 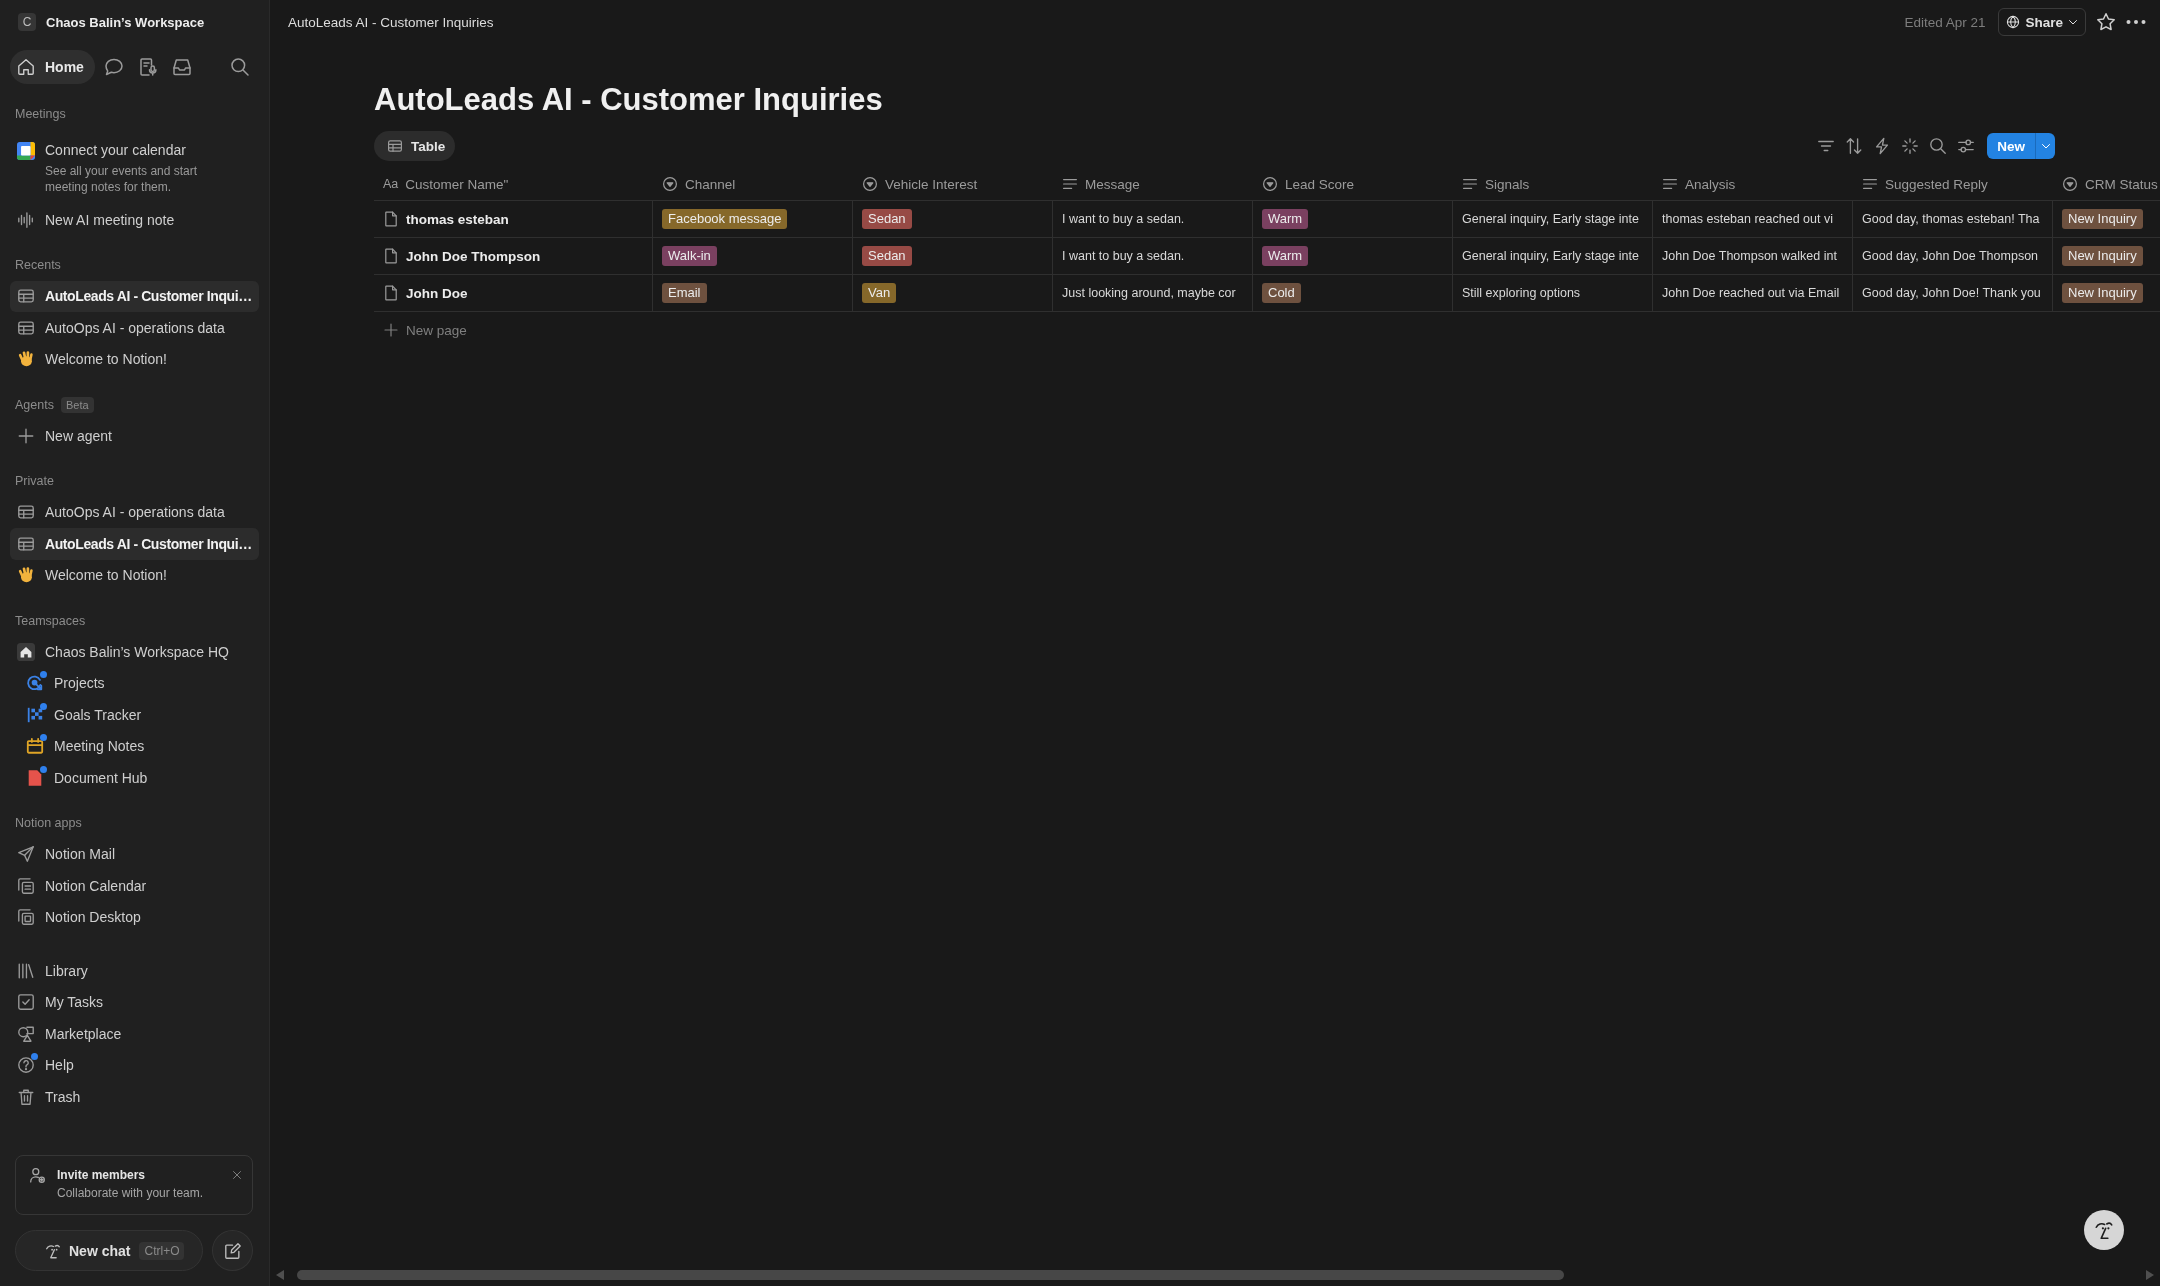 I want to click on property-type-glyph: Aa, so click(x=391, y=184).